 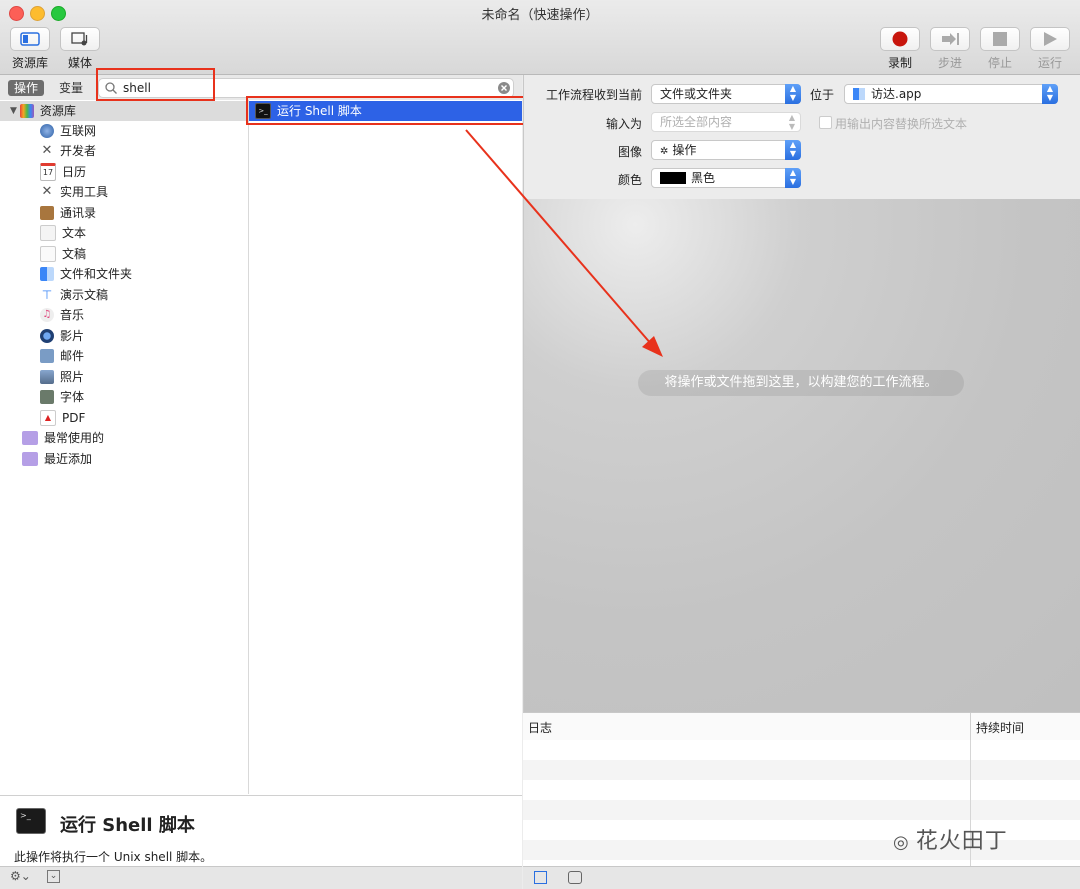 What do you see at coordinates (1000, 727) in the screenshot?
I see `duration-column-header: 持续时间` at bounding box center [1000, 727].